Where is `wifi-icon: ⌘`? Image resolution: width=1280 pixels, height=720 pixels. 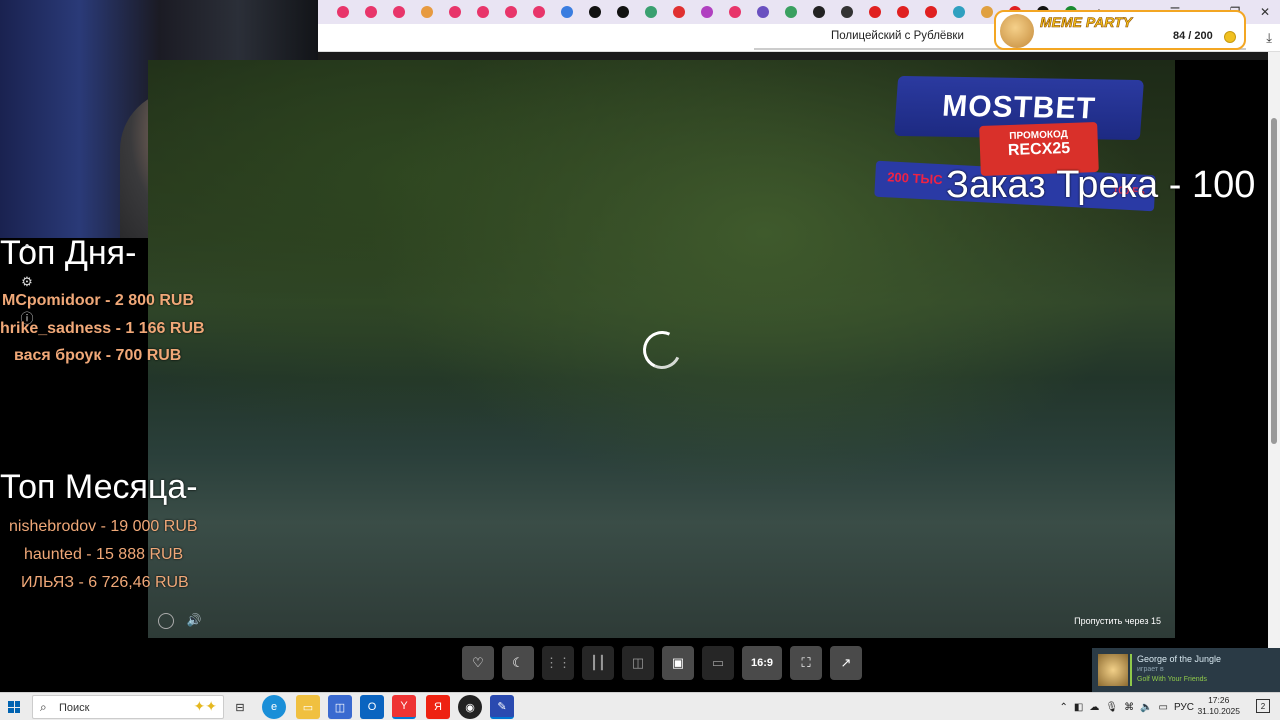
wifi-icon: ⌘ is located at coordinates (1129, 707).